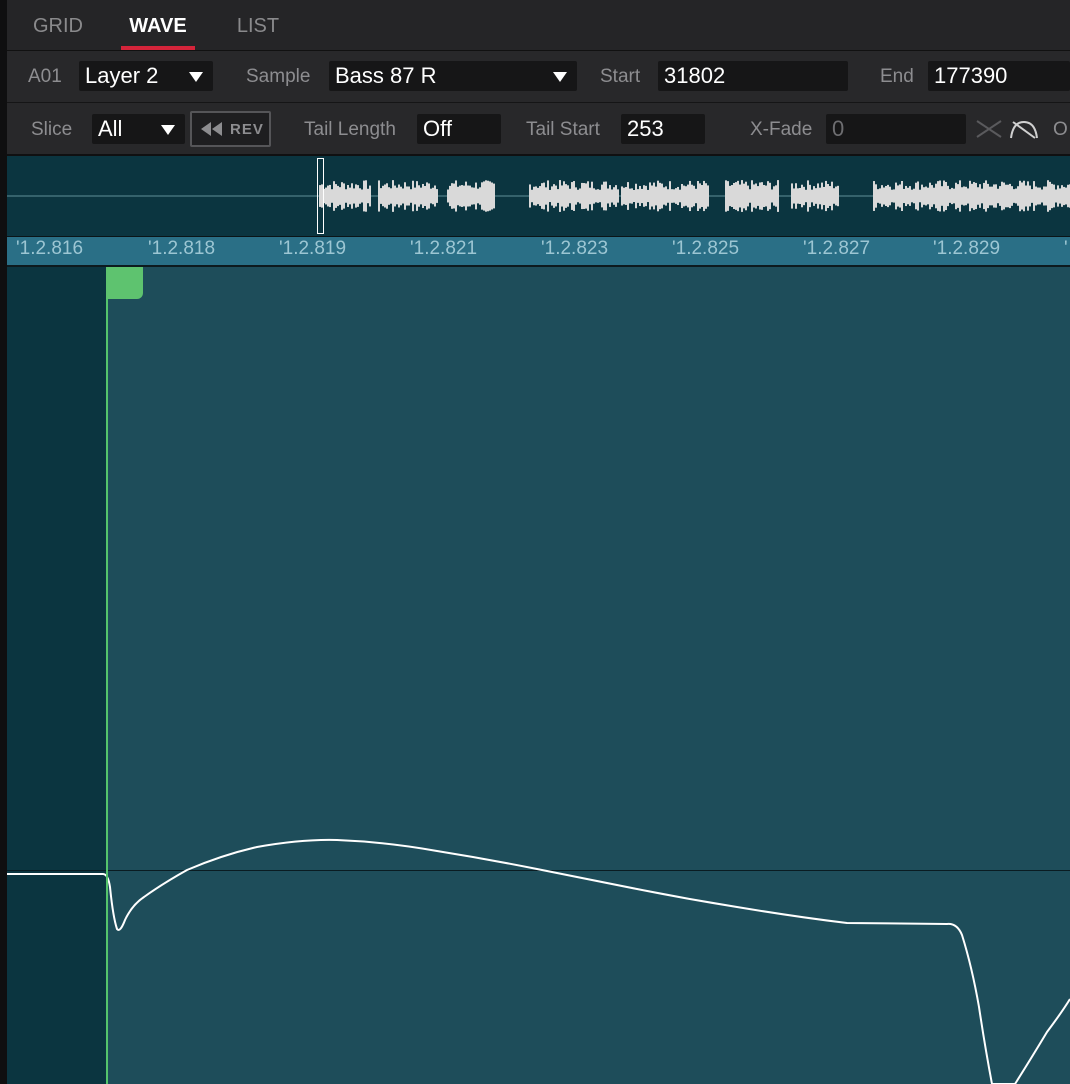 This screenshot has height=1084, width=1070. I want to click on overview-viewport-marker, so click(320, 196).